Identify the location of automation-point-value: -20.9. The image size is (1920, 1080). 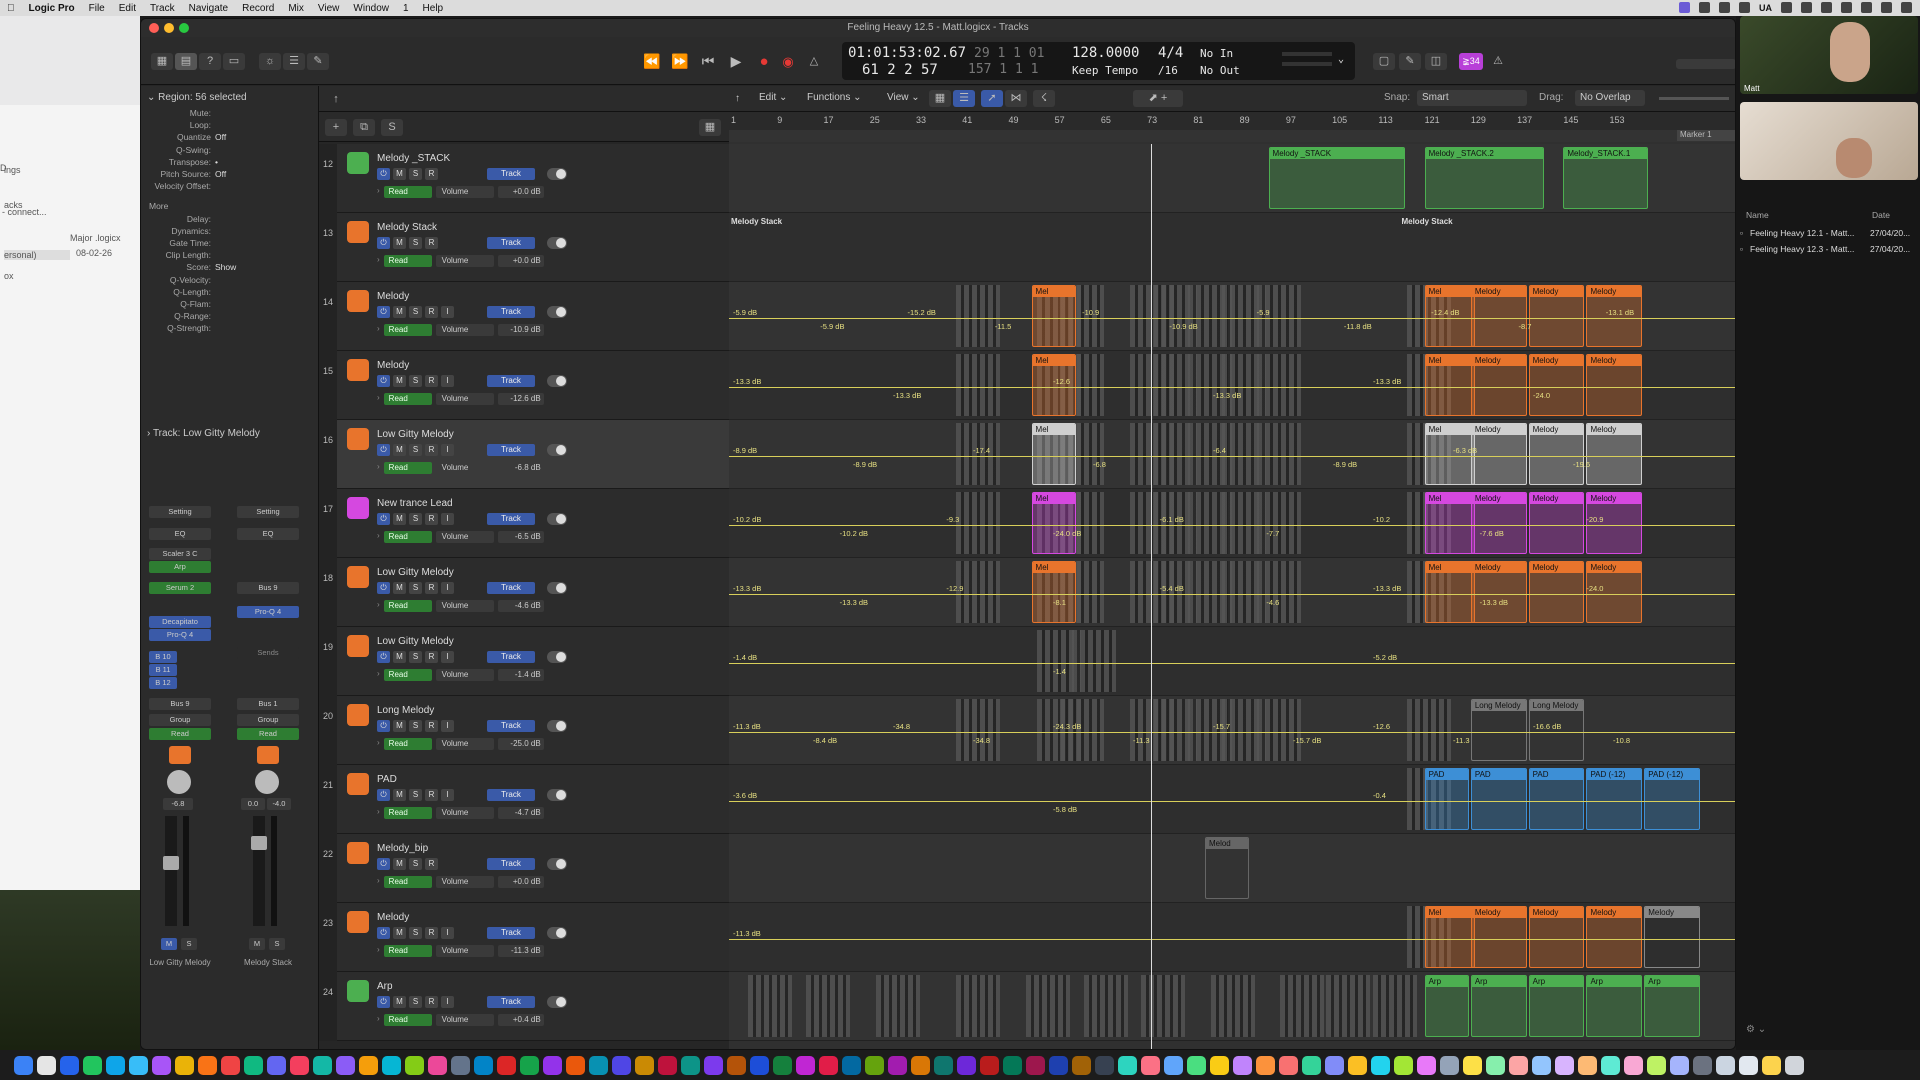
(1594, 519).